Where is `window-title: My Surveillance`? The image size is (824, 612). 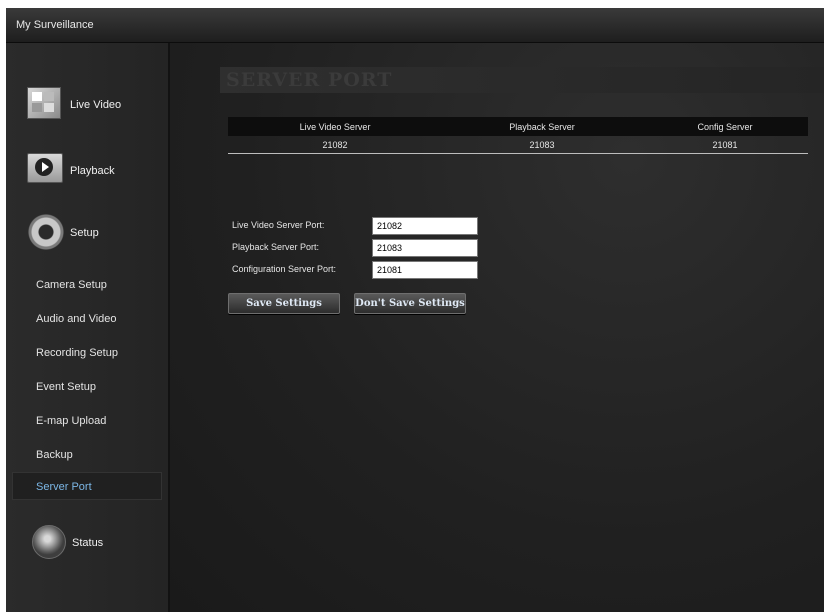
window-title: My Surveillance is located at coordinates (55, 25).